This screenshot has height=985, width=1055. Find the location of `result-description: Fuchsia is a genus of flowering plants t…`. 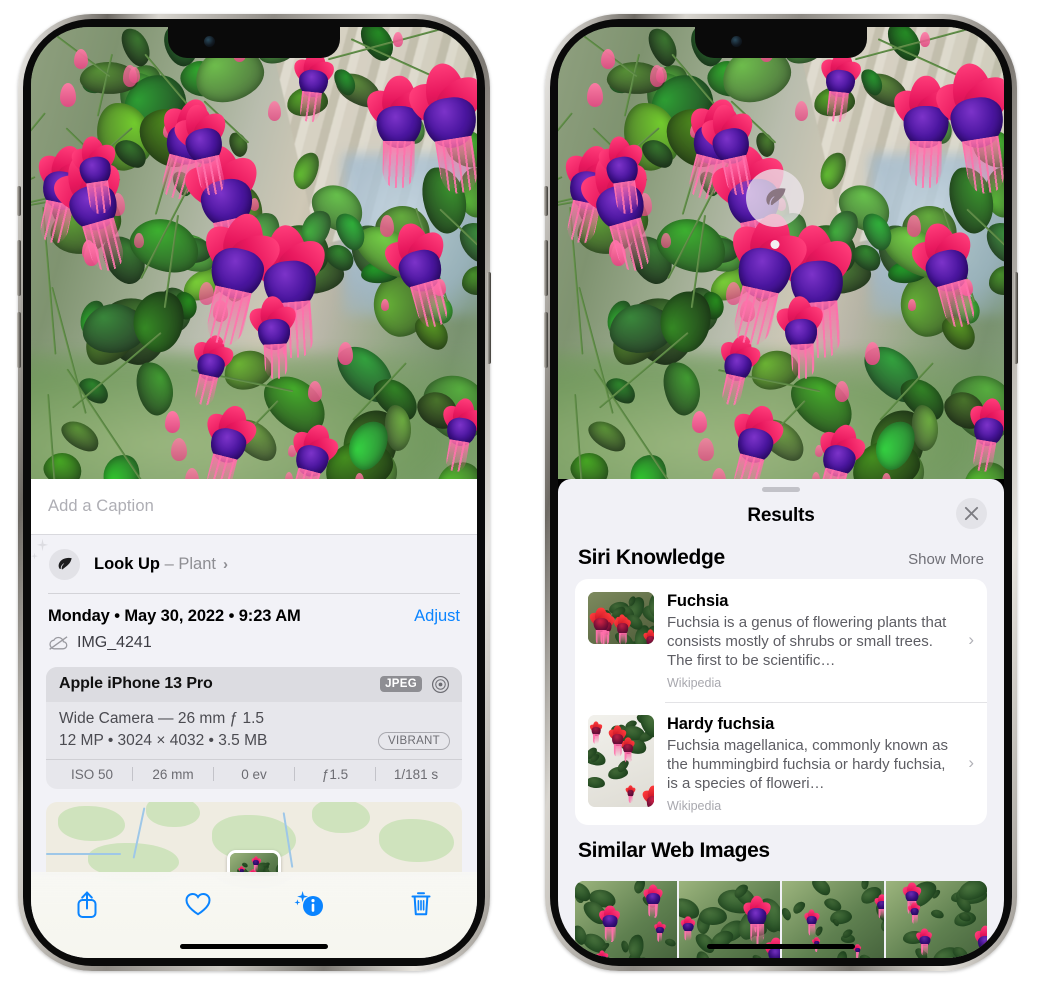

result-description: Fuchsia is a genus of flowering plants t… is located at coordinates (807, 642).